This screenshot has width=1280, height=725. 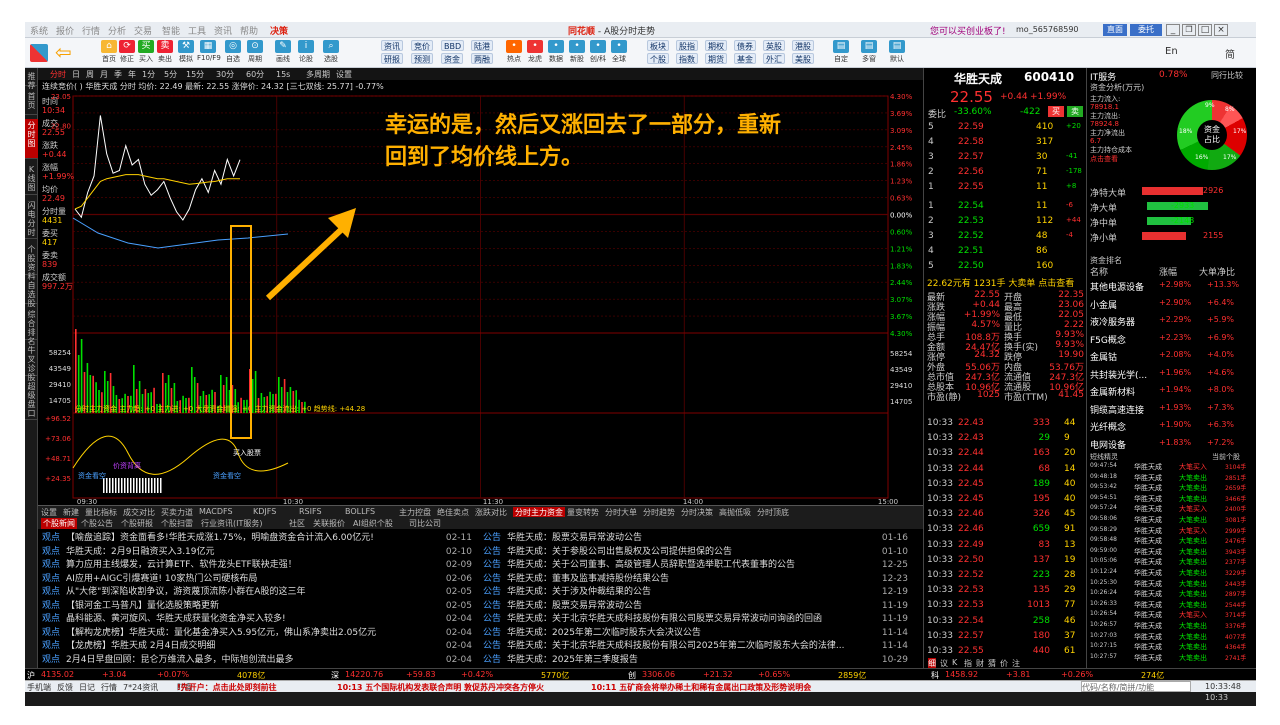 I want to click on market-tab-2: 期权, so click(x=716, y=45).